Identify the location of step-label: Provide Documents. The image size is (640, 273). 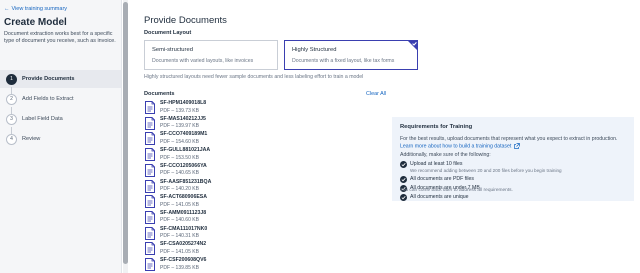
(48, 79).